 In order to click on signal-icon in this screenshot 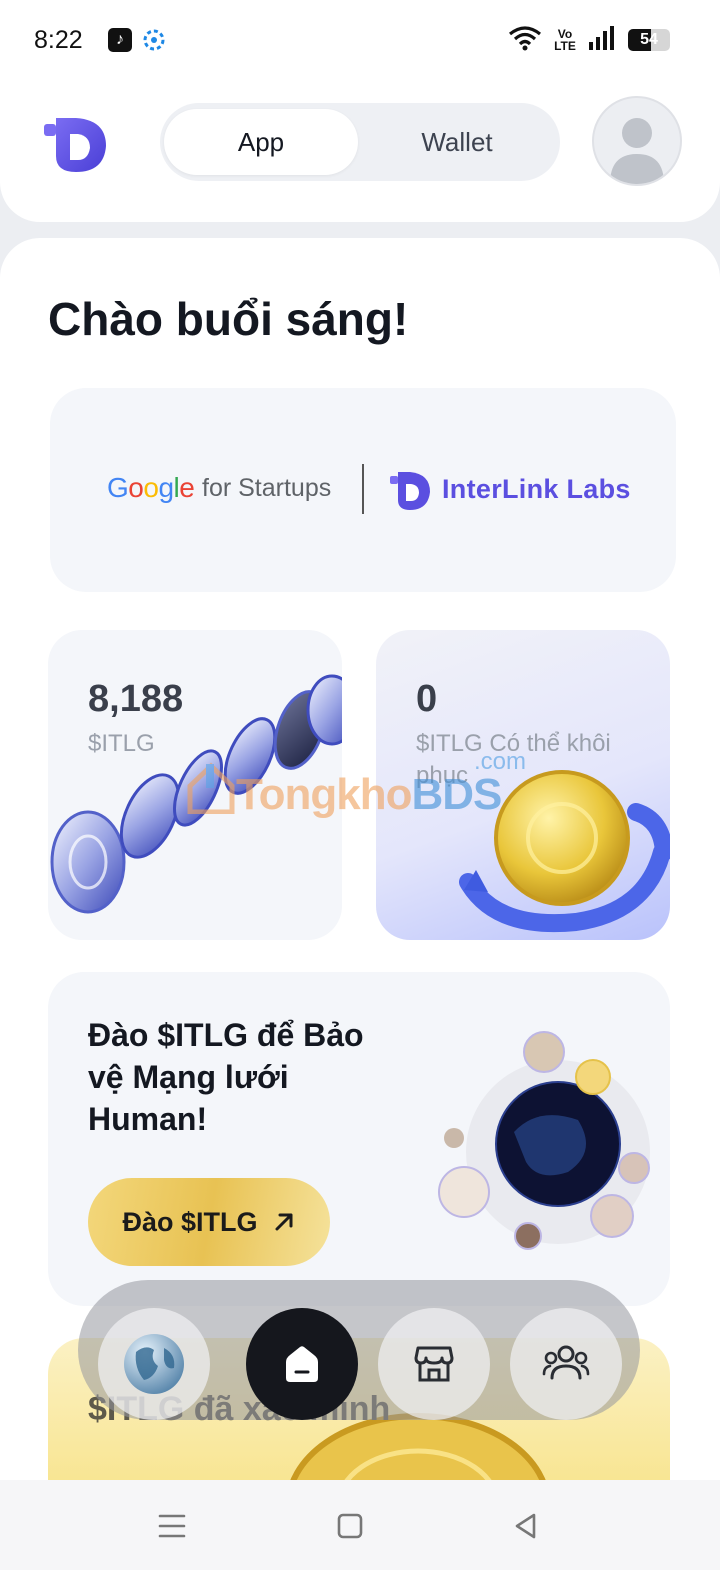, I will do `click(602, 40)`.